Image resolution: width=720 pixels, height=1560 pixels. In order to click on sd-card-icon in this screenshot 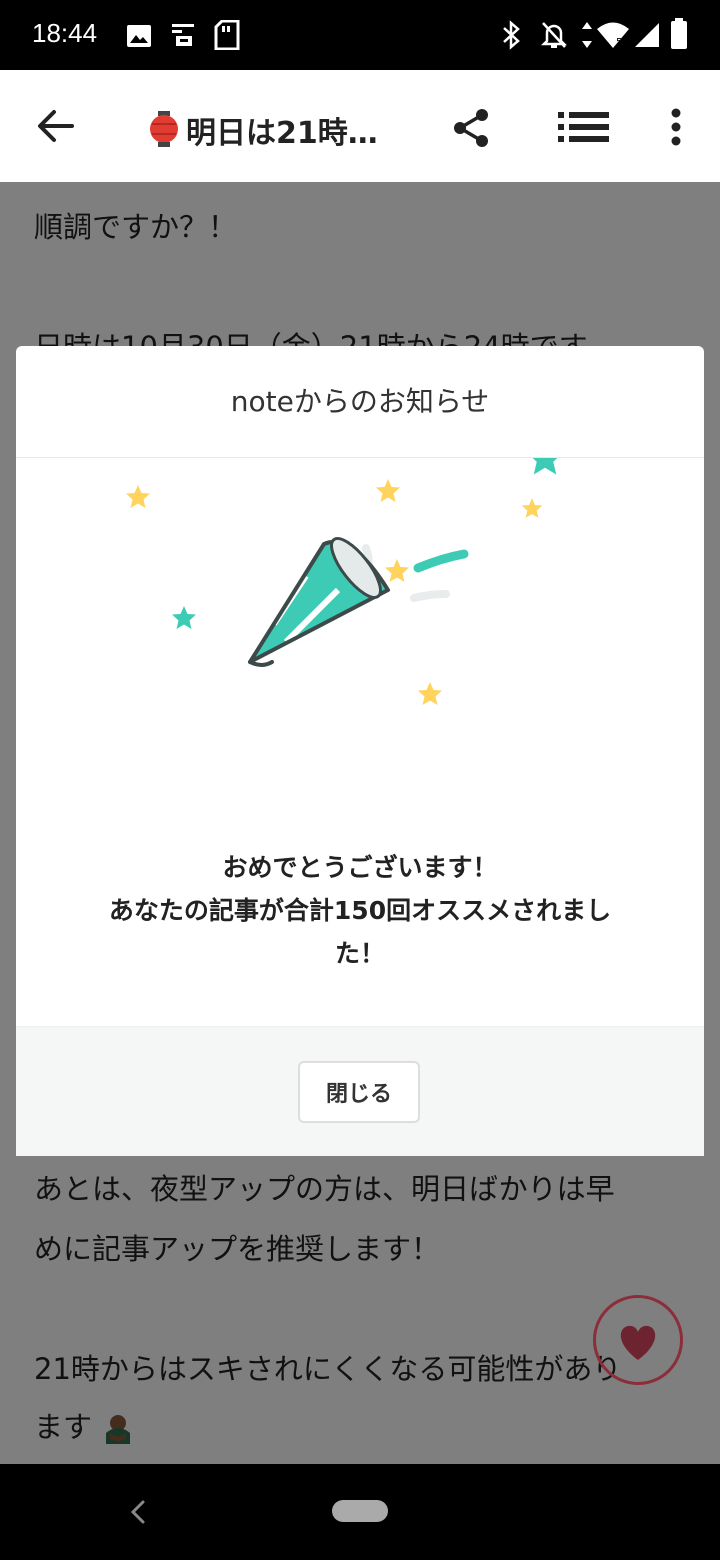, I will do `click(227, 35)`.